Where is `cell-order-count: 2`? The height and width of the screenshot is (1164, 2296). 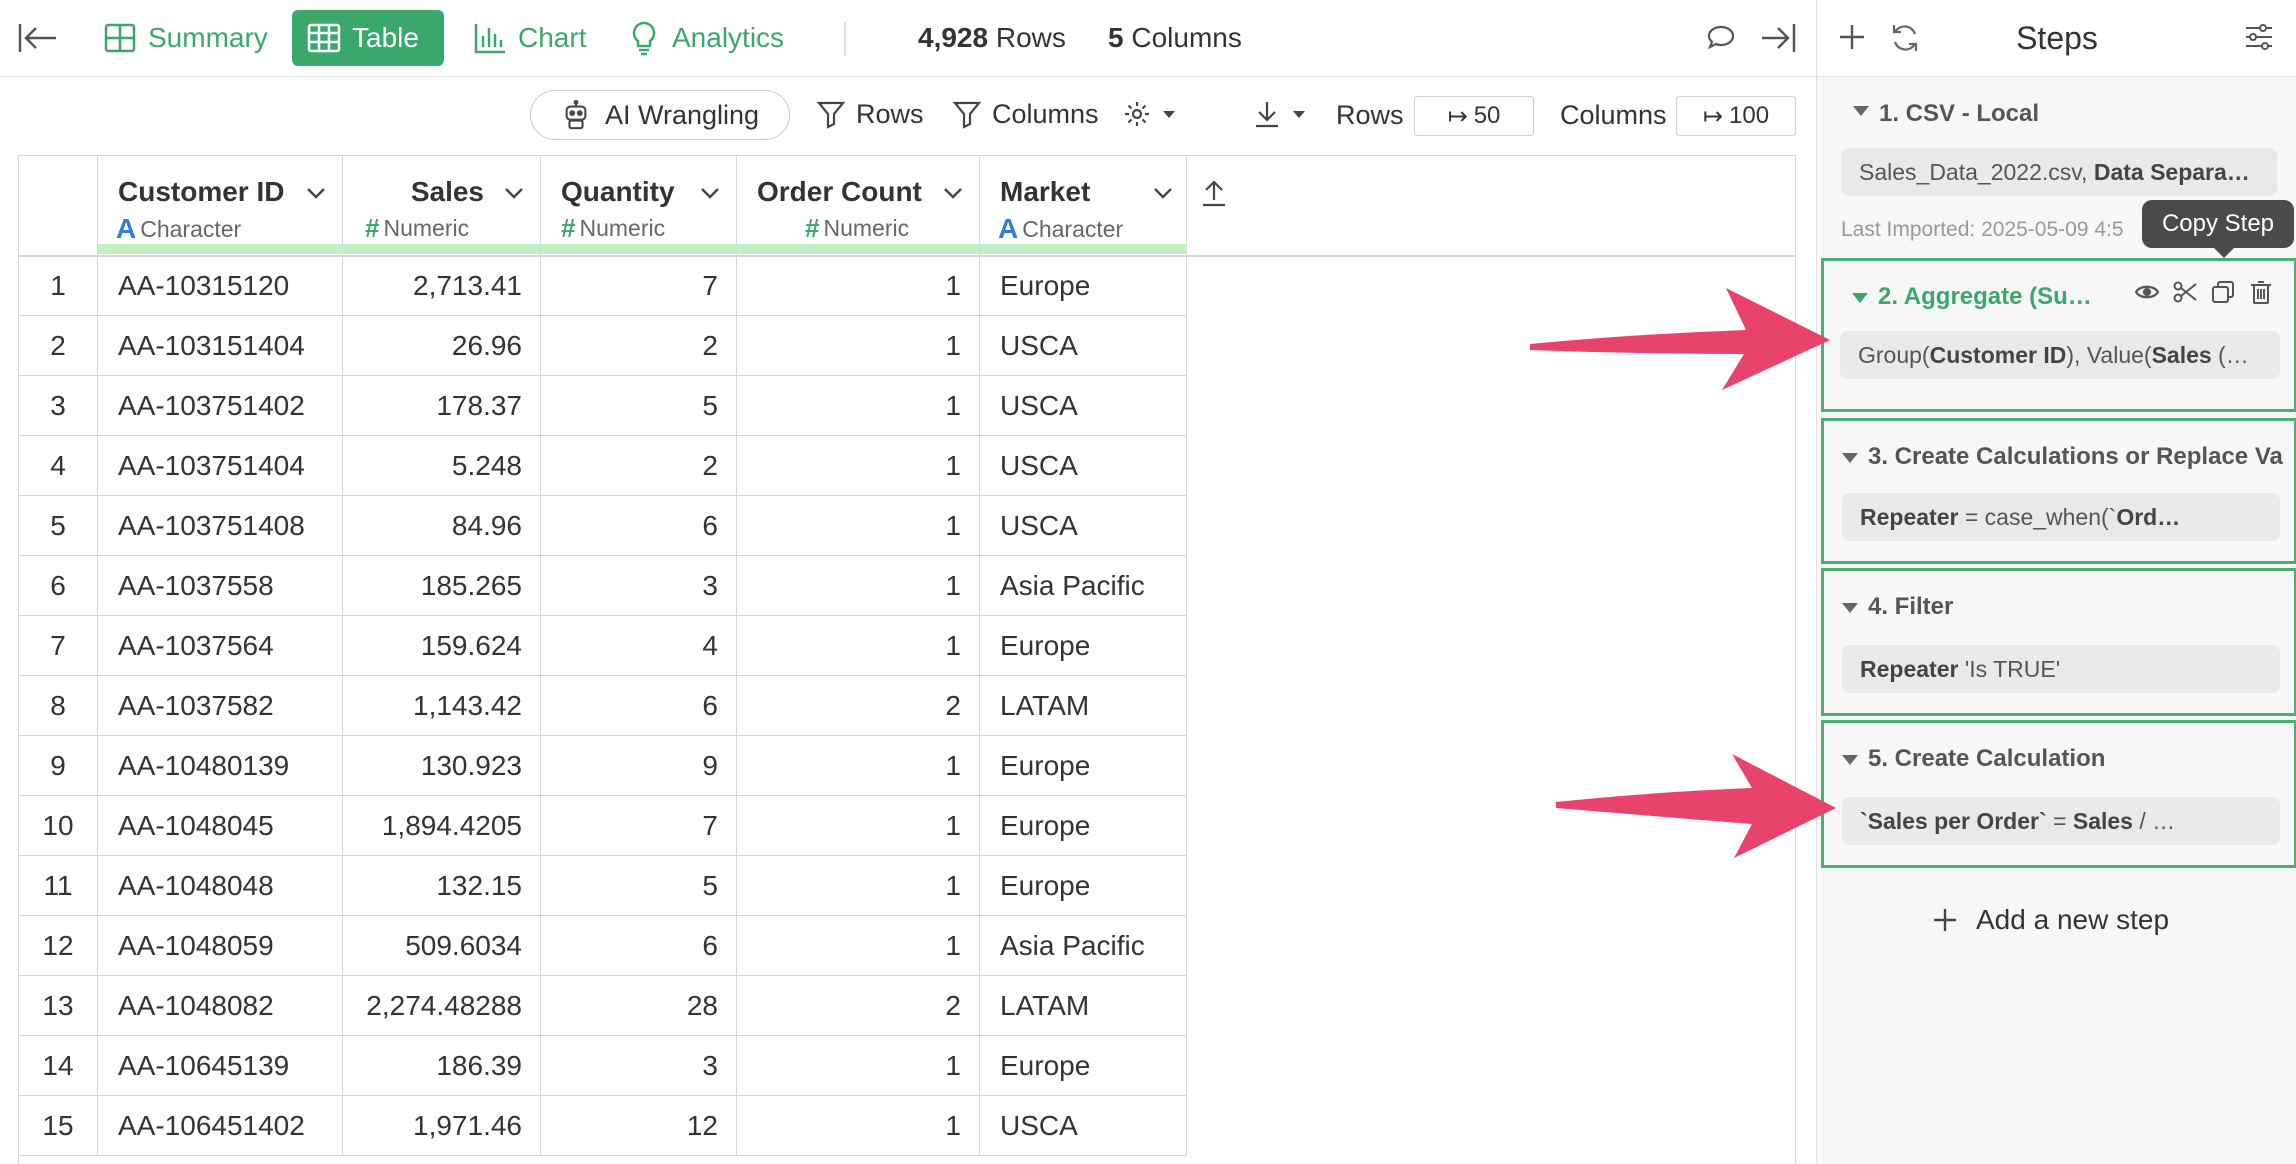
cell-order-count: 2 is located at coordinates (858, 706).